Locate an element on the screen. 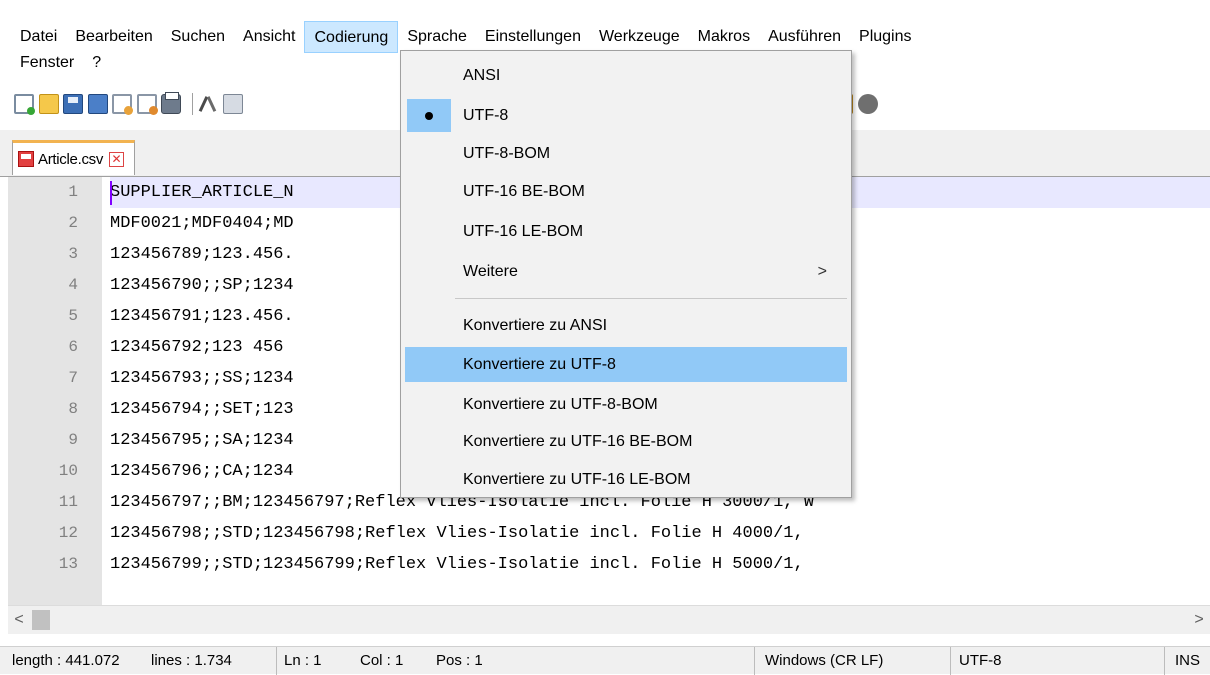  unsaved-file-icon is located at coordinates (26, 159).